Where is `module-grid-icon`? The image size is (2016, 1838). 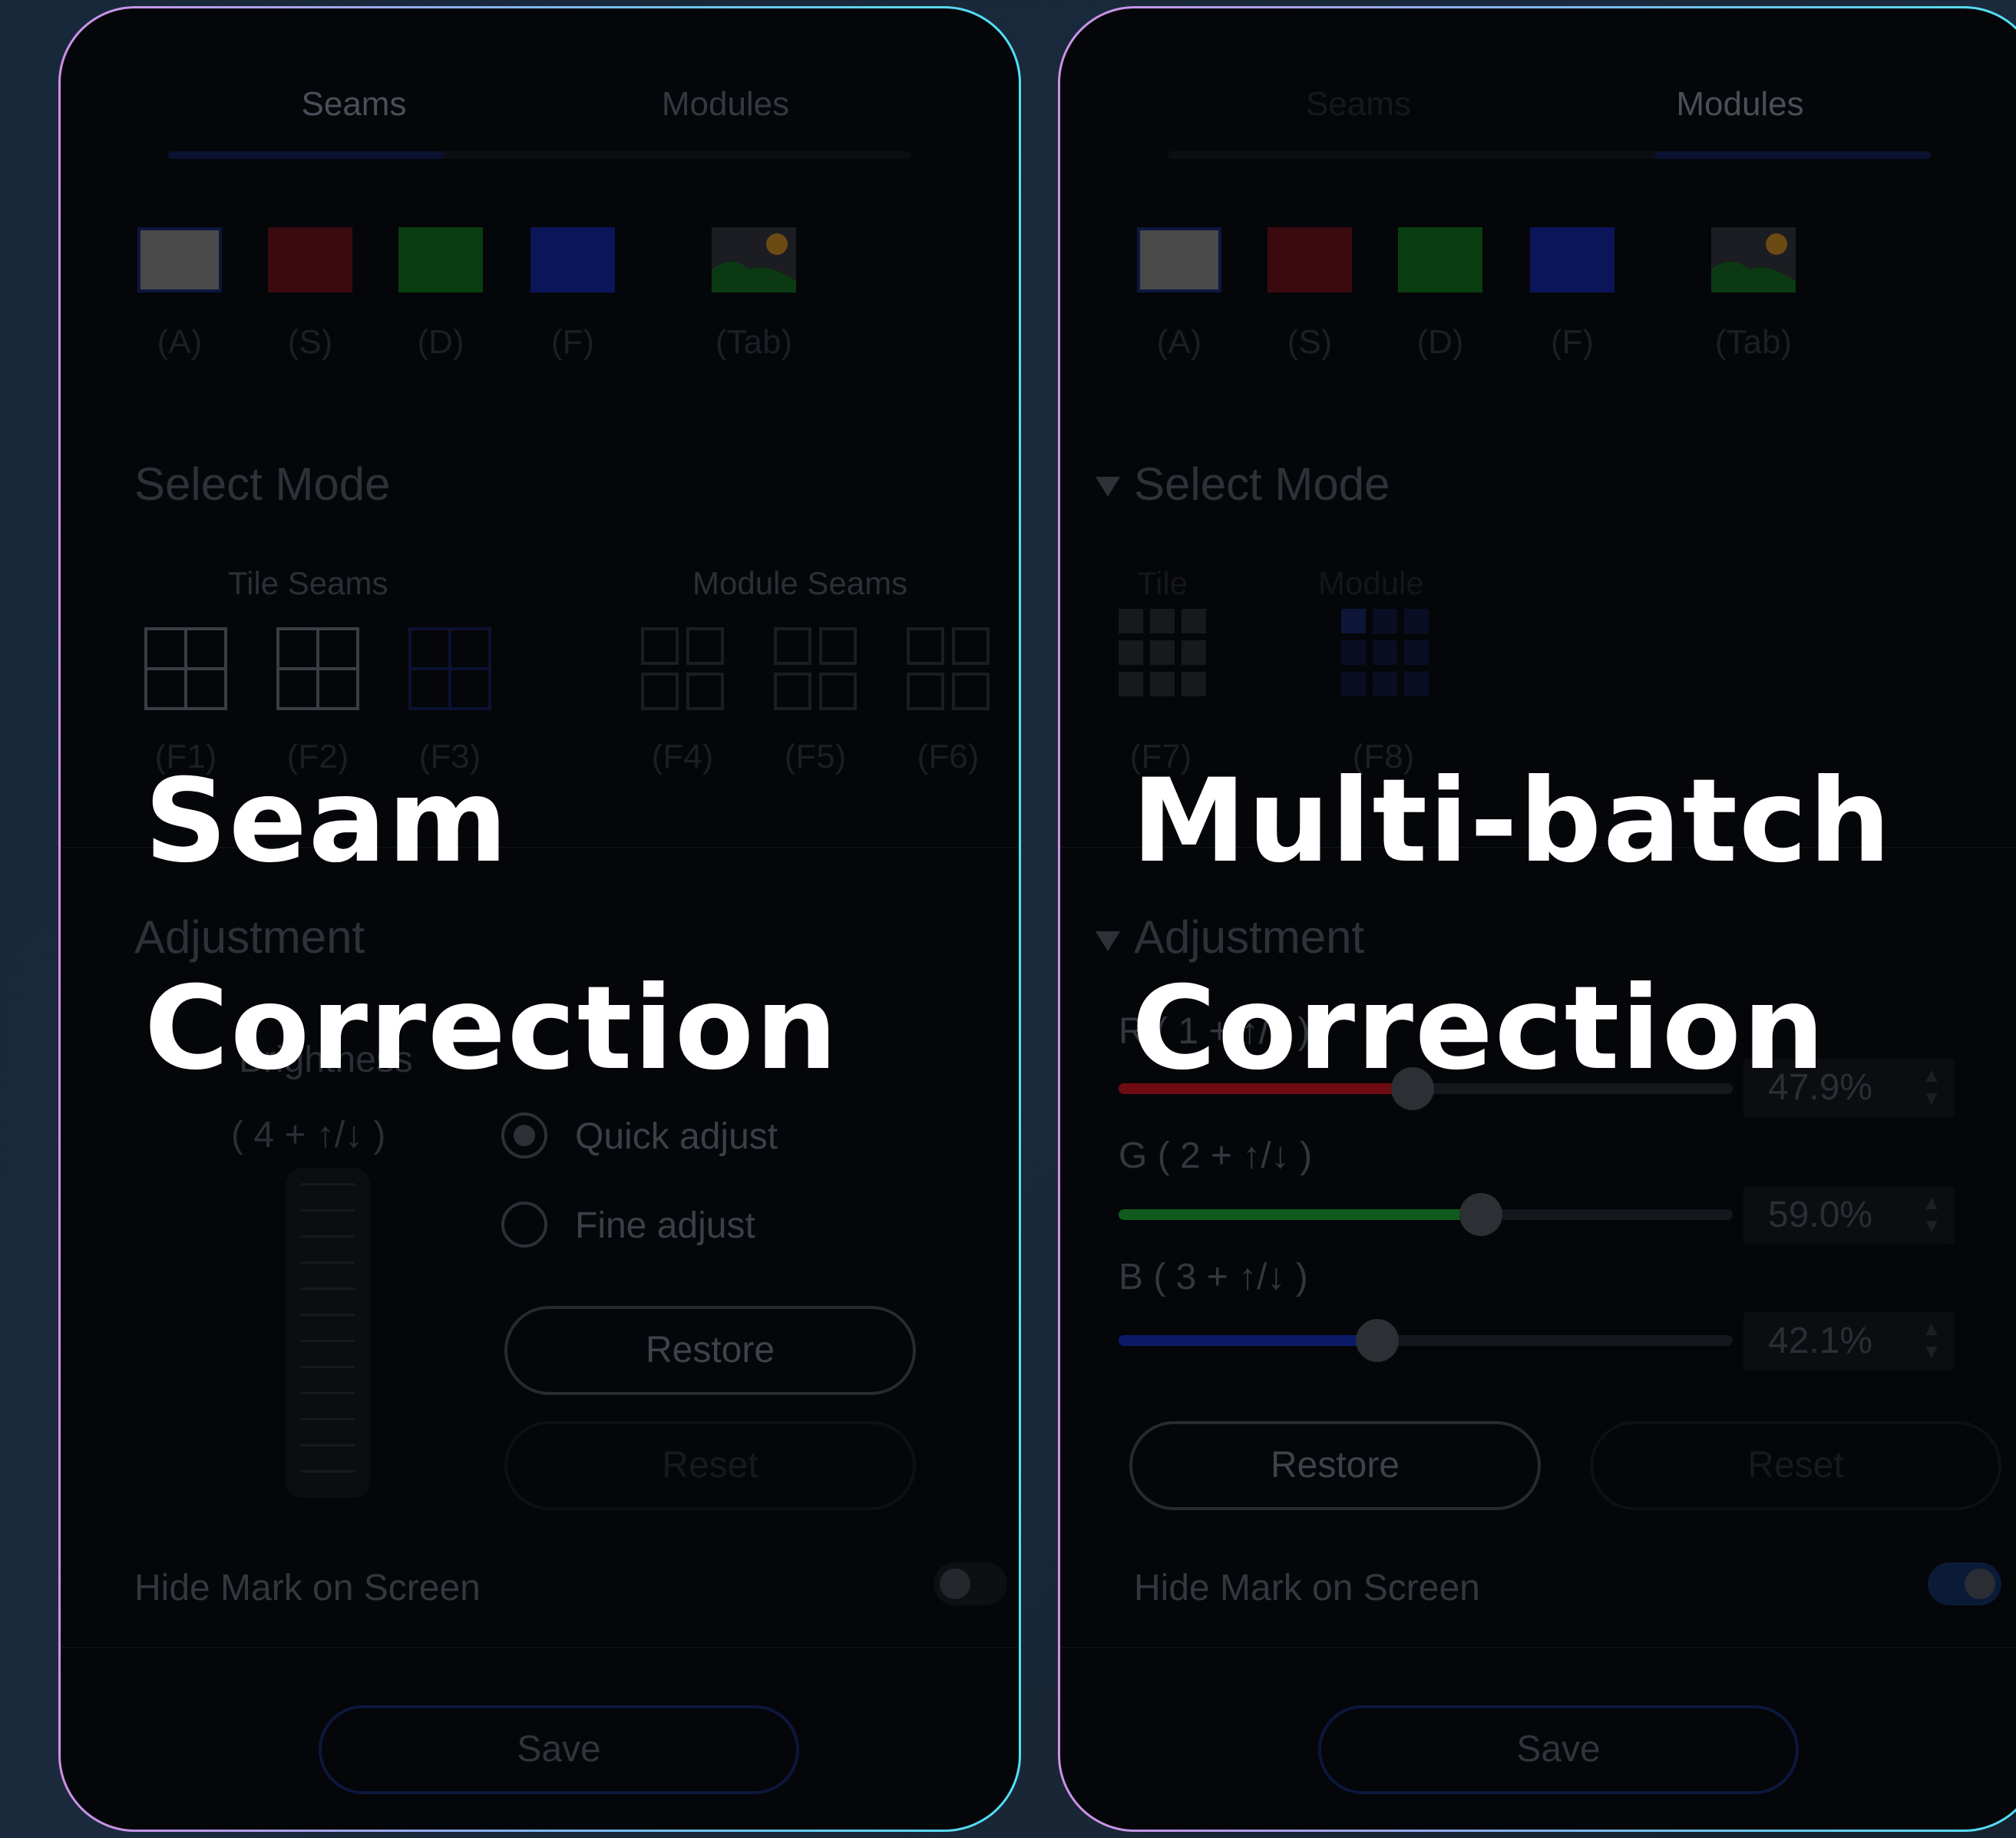
module-grid-icon is located at coordinates (1385, 652).